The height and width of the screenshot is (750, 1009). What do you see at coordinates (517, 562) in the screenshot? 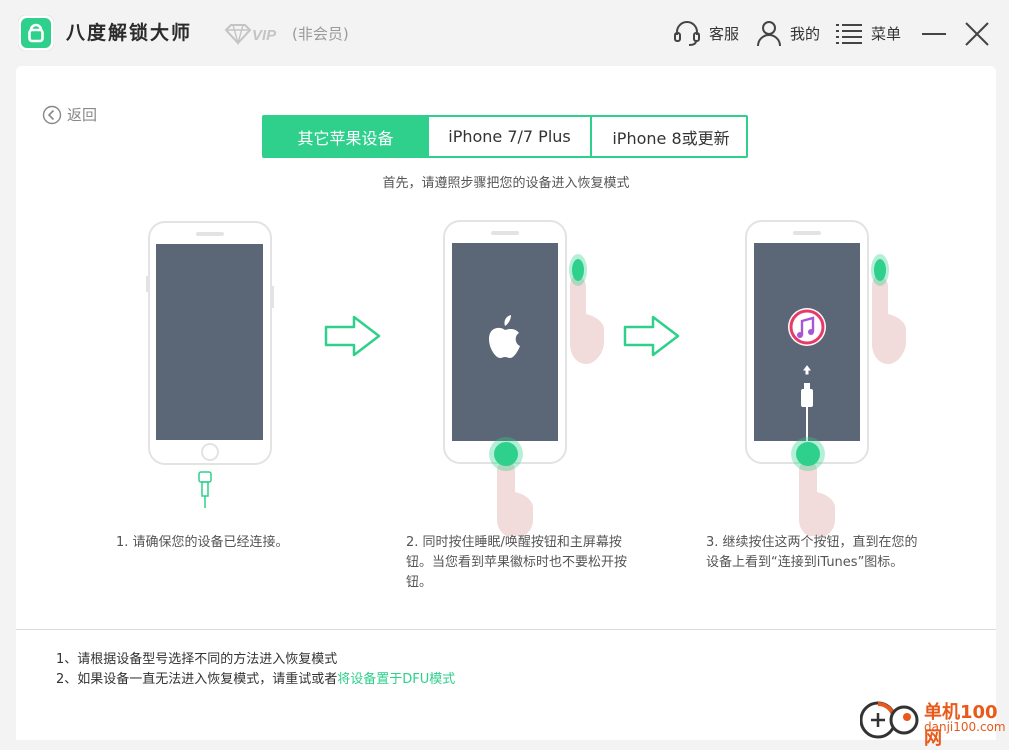
I see `step2-line: 钮。当您看到苹果徽标时也不要松开按` at bounding box center [517, 562].